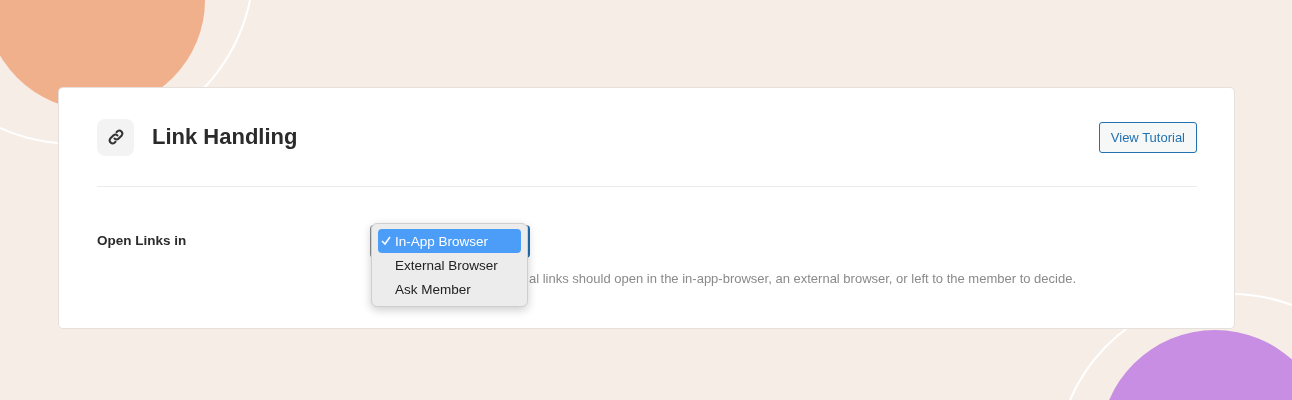  What do you see at coordinates (803, 278) in the screenshot?
I see `help-text: al links should open in the in-app-browser, an external browser, or left to the member to decide.` at bounding box center [803, 278].